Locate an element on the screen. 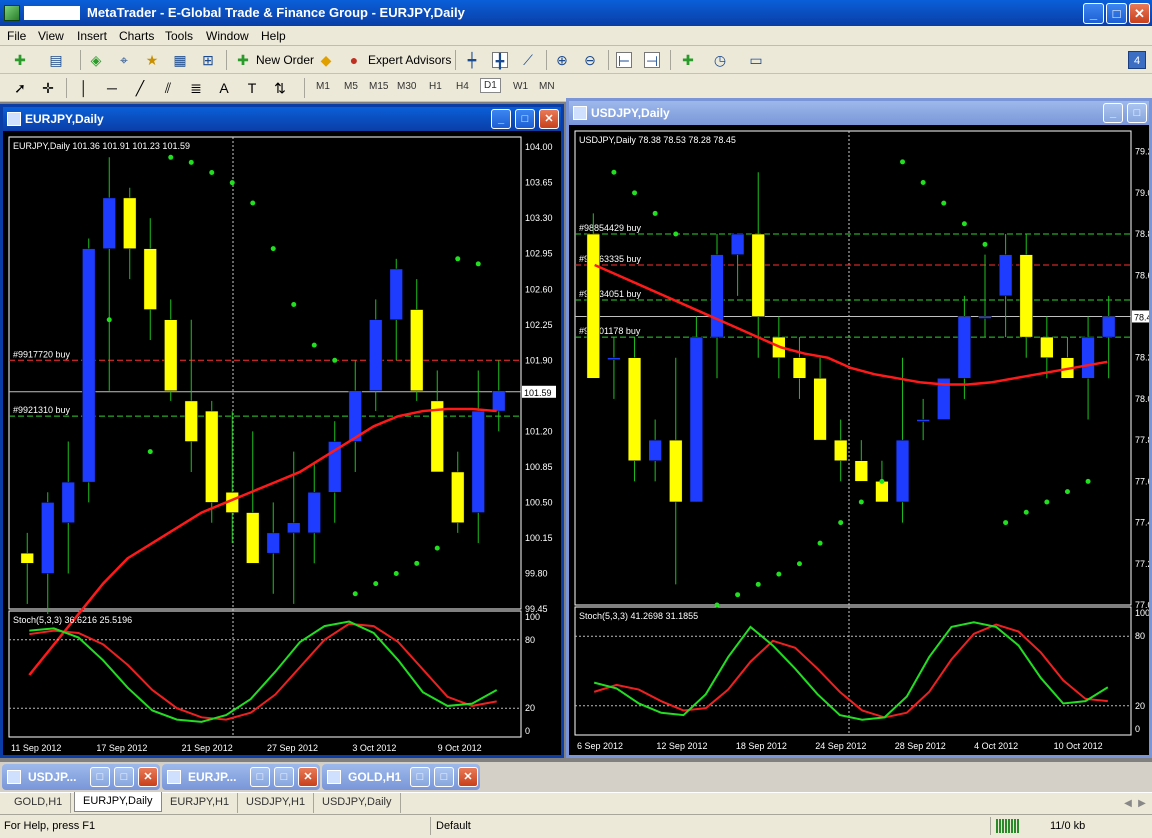  candlestick-chart-icon: ╋ is located at coordinates (500, 60).